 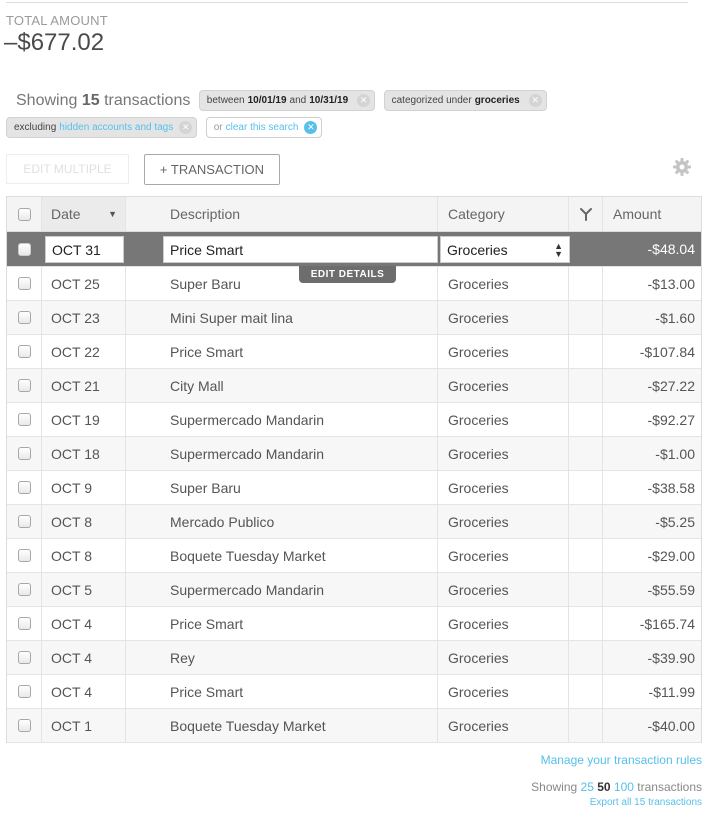 I want to click on table-row: OCT 22 Price Smart Groceries -$107.84, so click(x=354, y=352).